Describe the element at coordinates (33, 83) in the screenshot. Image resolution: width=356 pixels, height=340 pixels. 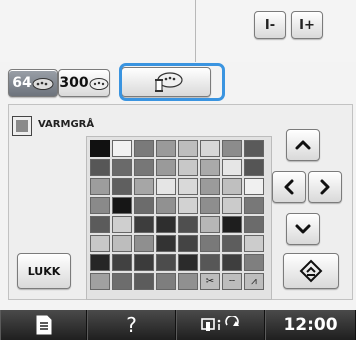
I see `tab-palette-64: 64` at that location.